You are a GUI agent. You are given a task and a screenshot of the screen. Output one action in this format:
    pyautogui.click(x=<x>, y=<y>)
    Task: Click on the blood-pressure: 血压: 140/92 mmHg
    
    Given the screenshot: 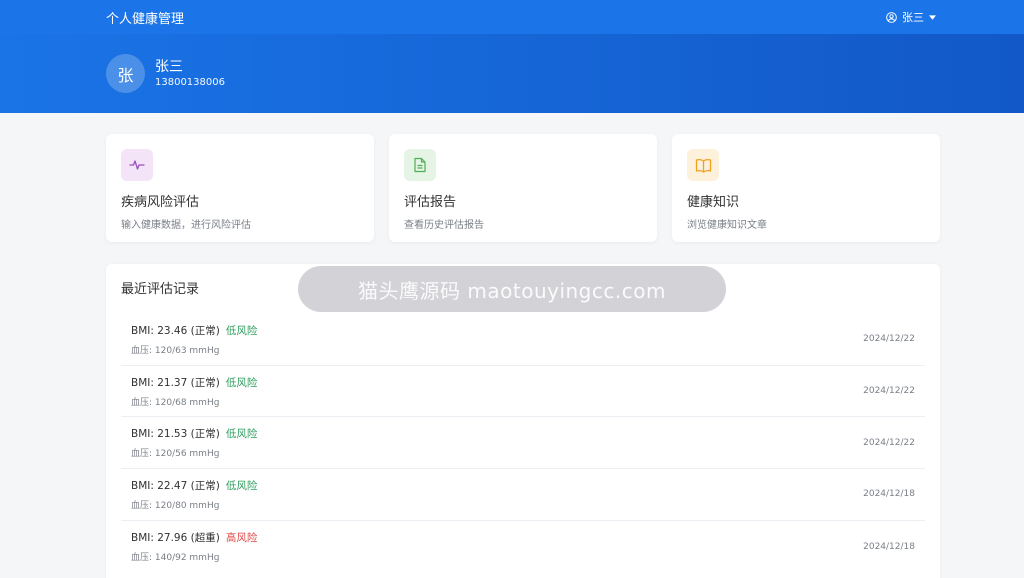 What is the action you would take?
    pyautogui.click(x=175, y=558)
    